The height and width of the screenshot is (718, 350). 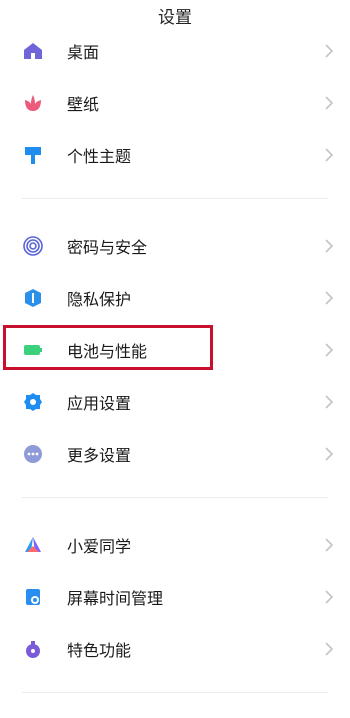 What do you see at coordinates (99, 403) in the screenshot?
I see `settings-item-label: 应用设置` at bounding box center [99, 403].